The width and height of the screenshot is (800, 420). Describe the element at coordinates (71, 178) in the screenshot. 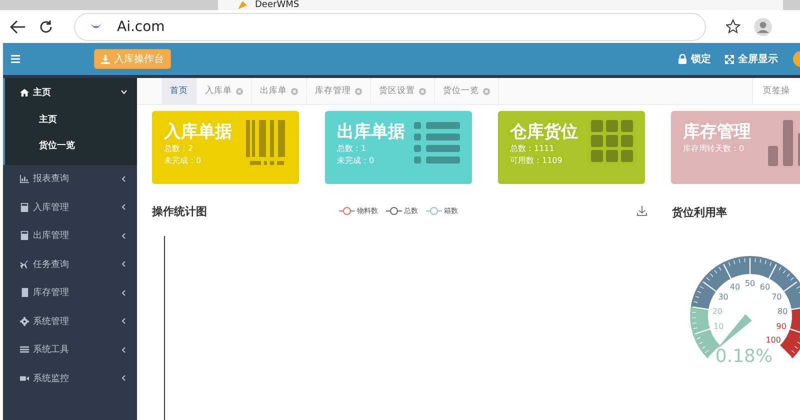

I see `sidebar-item: 报表查询` at that location.